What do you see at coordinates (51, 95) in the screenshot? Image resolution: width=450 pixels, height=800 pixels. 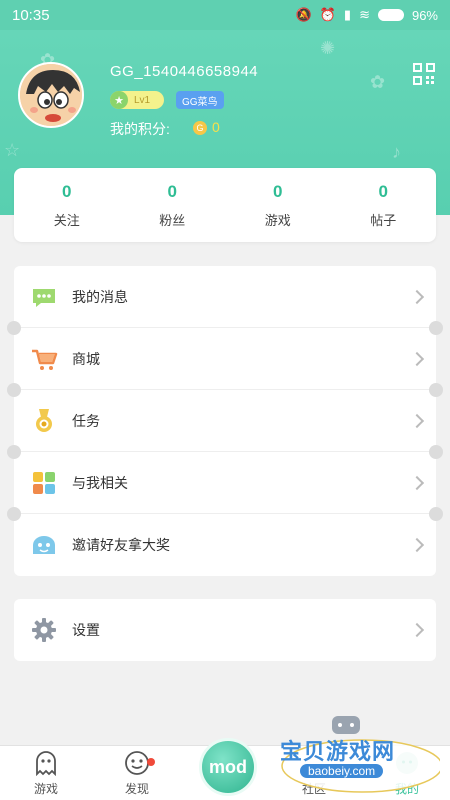 I see `avatar` at bounding box center [51, 95].